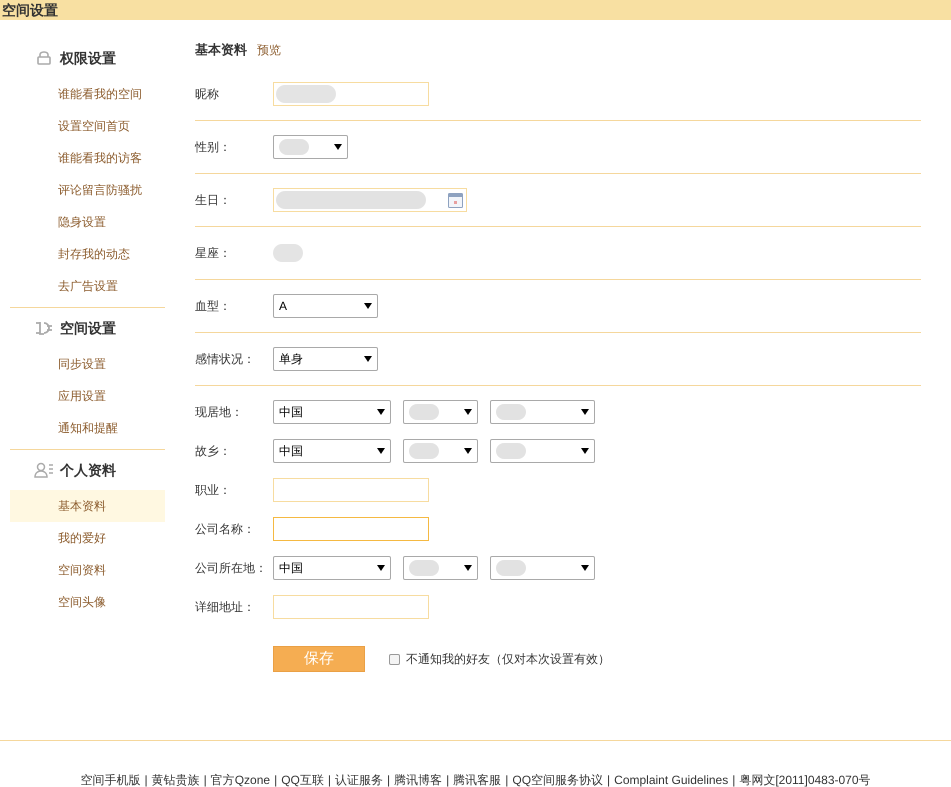 The width and height of the screenshot is (951, 787). I want to click on field-label: 感情状况：, so click(225, 359).